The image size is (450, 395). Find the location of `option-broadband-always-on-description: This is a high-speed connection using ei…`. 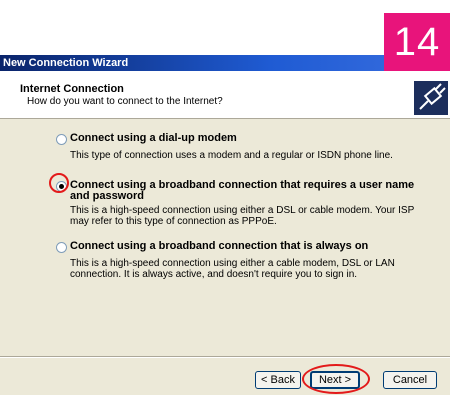

option-broadband-always-on-description: This is a high-speed connection using ei… is located at coordinates (232, 269).